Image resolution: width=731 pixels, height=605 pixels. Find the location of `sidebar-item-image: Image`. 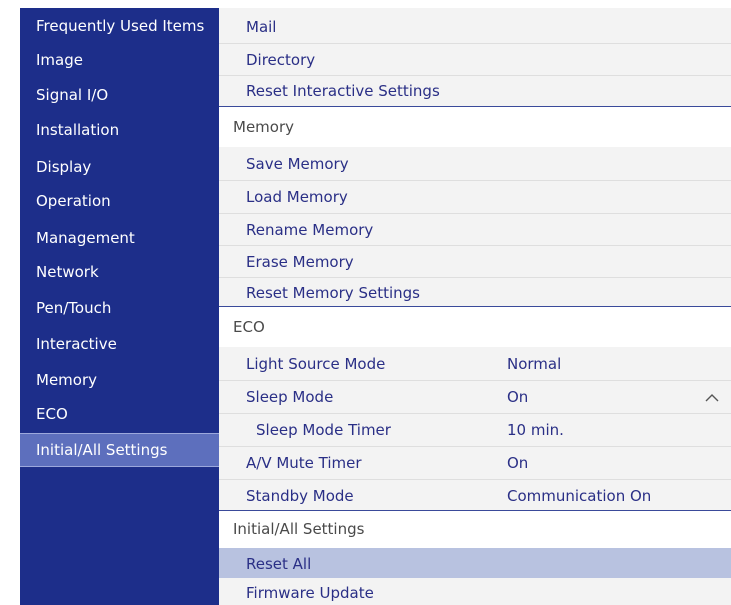

sidebar-item-image: Image is located at coordinates (119, 60).